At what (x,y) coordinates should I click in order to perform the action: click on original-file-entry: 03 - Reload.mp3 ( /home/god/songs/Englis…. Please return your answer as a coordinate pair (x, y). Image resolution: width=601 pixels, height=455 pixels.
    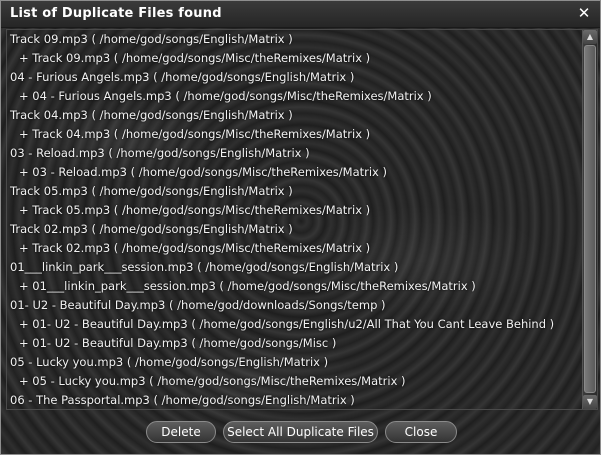
    Looking at the image, I should click on (294, 153).